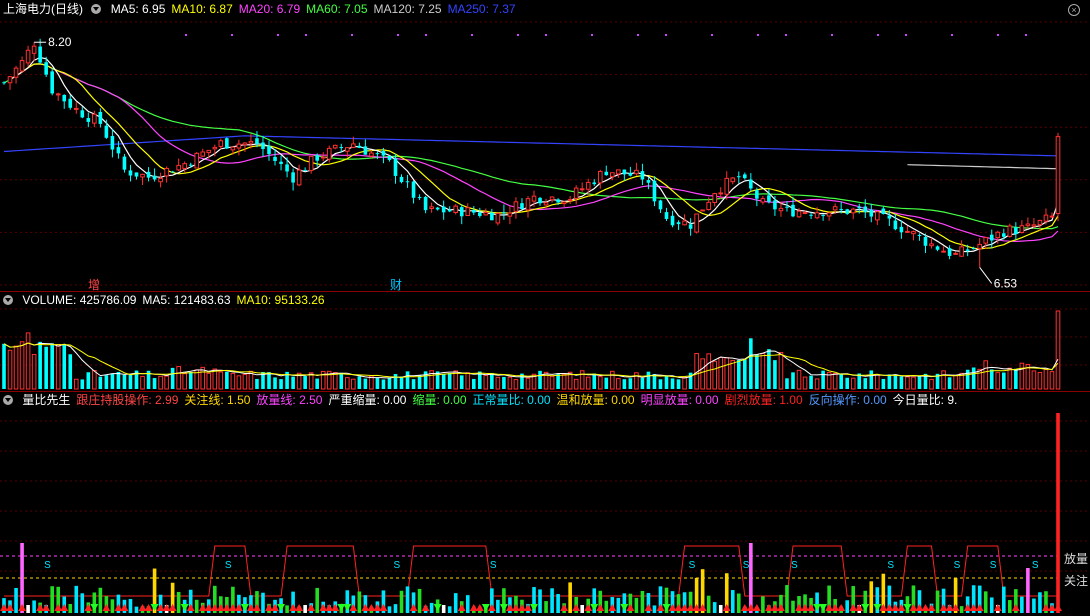 The image size is (1090, 616). What do you see at coordinates (983, 167) in the screenshot?
I see `ma120-line` at bounding box center [983, 167].